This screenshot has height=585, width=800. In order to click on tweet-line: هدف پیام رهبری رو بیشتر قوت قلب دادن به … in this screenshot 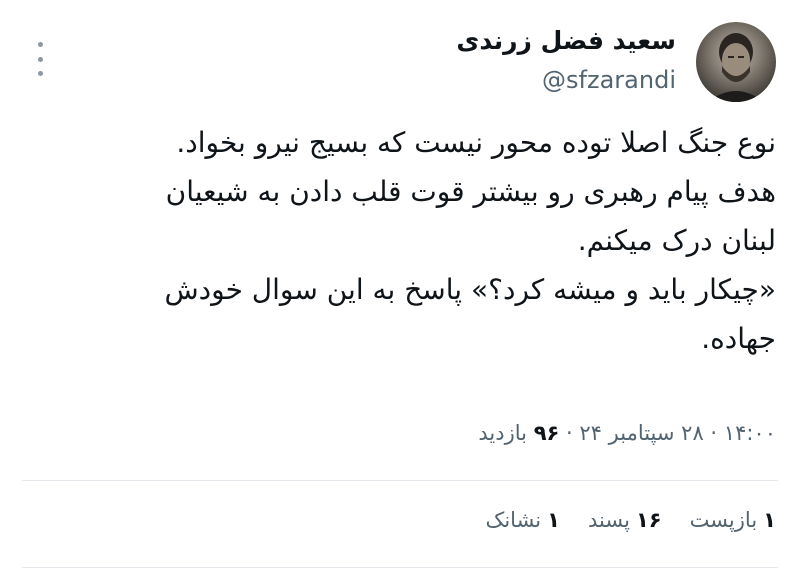, I will do `click(470, 191)`.